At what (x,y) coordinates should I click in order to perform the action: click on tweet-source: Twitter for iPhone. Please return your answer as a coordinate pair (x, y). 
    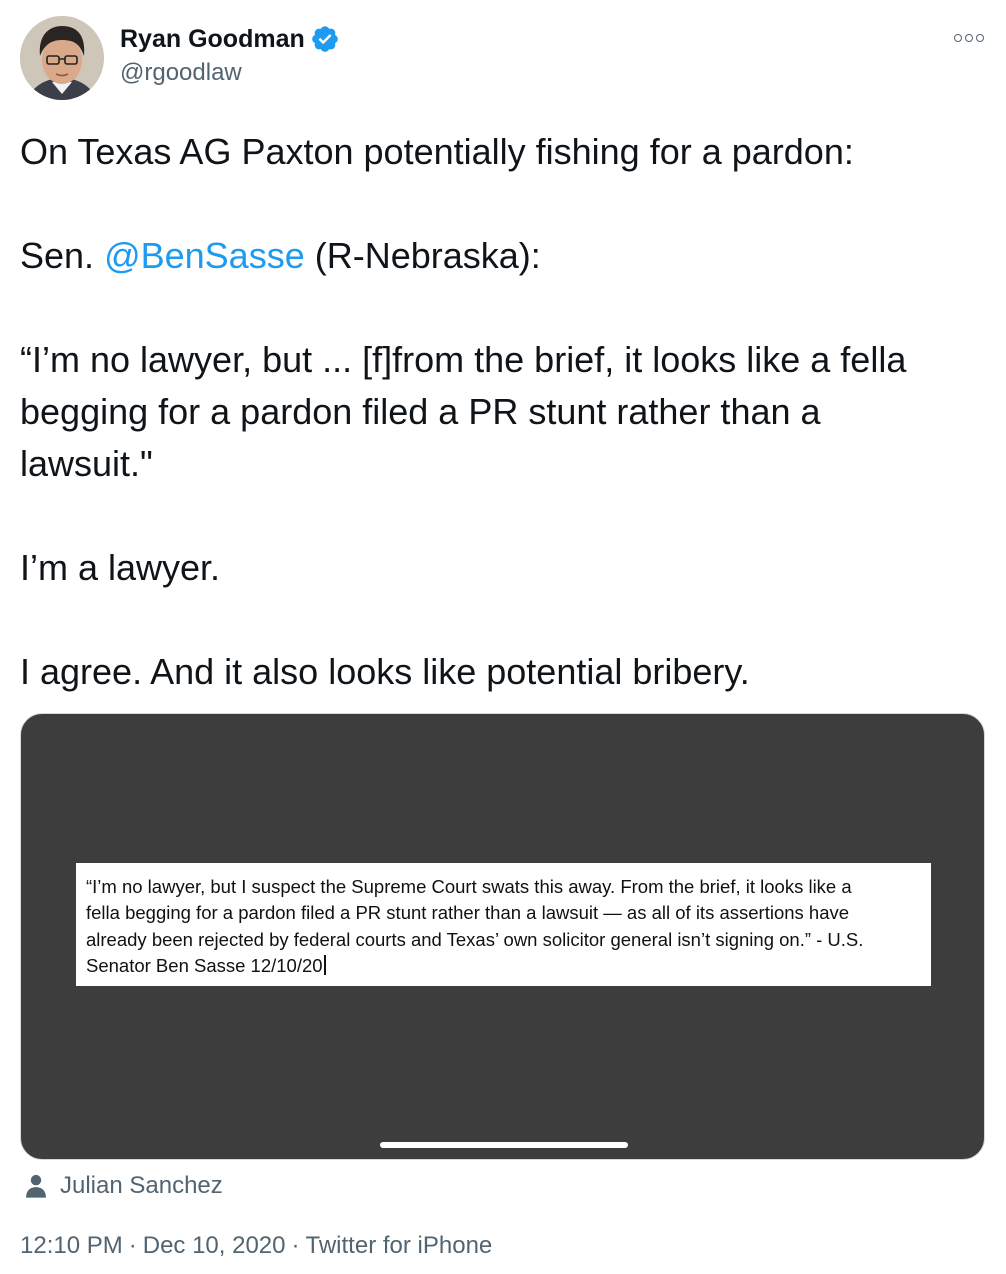
    Looking at the image, I should click on (399, 1245).